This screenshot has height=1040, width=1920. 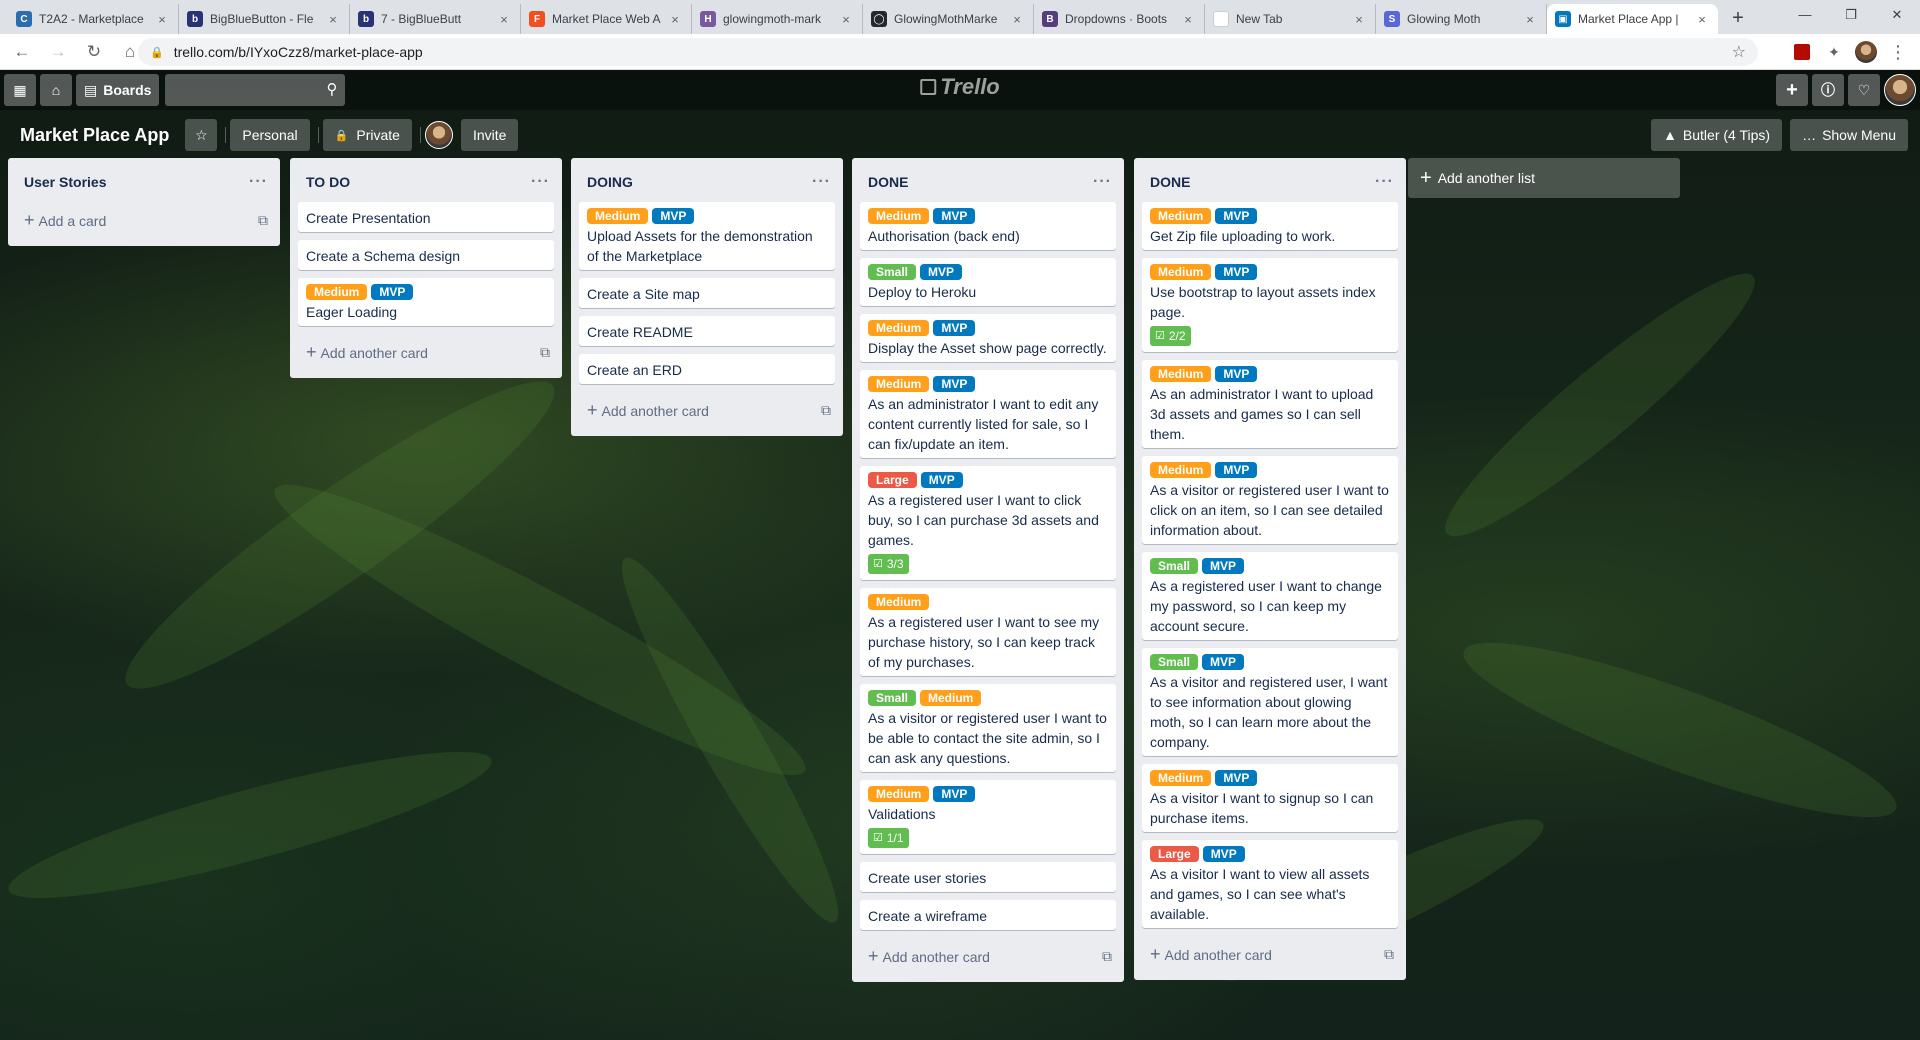 What do you see at coordinates (1119, 19) in the screenshot?
I see `browser-tab: B Dropdowns · Boots ×` at bounding box center [1119, 19].